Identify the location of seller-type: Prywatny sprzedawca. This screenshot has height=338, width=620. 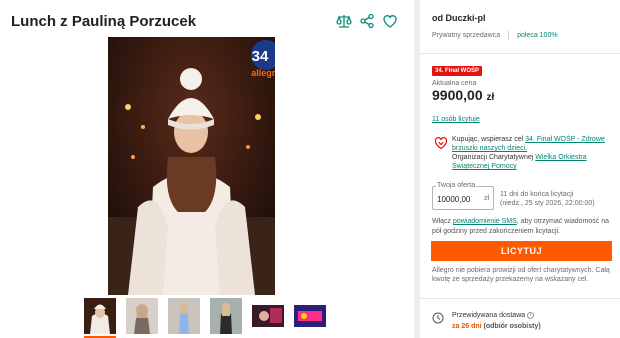
(466, 35).